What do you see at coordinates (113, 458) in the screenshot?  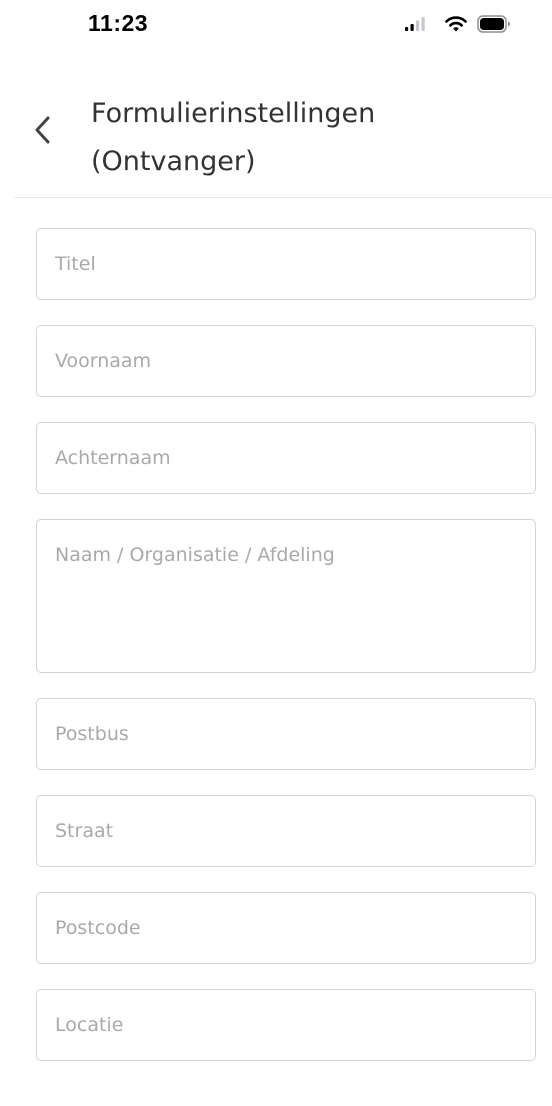 I see `last-name-field-placeholder: Achternaam` at bounding box center [113, 458].